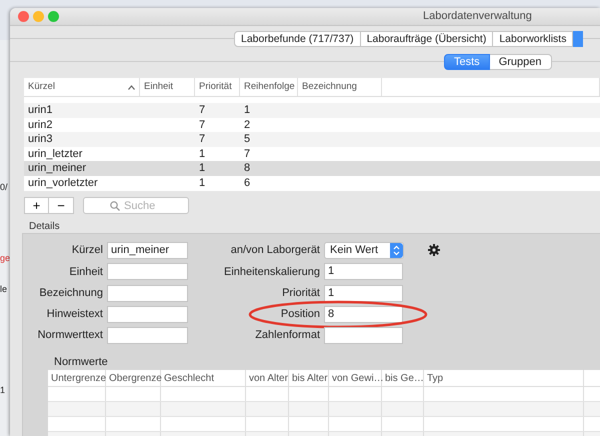  What do you see at coordinates (159, 87) in the screenshot?
I see `column-header: Einheit` at bounding box center [159, 87].